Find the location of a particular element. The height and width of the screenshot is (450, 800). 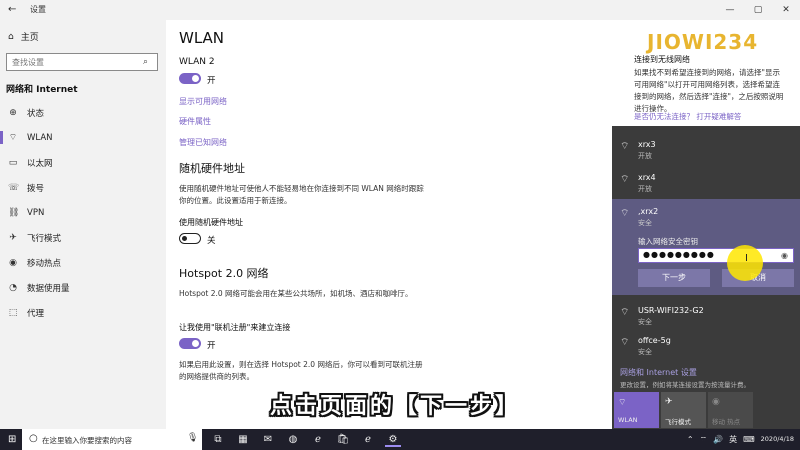

show-available-networks-link: 显示可用网络 is located at coordinates (203, 101).